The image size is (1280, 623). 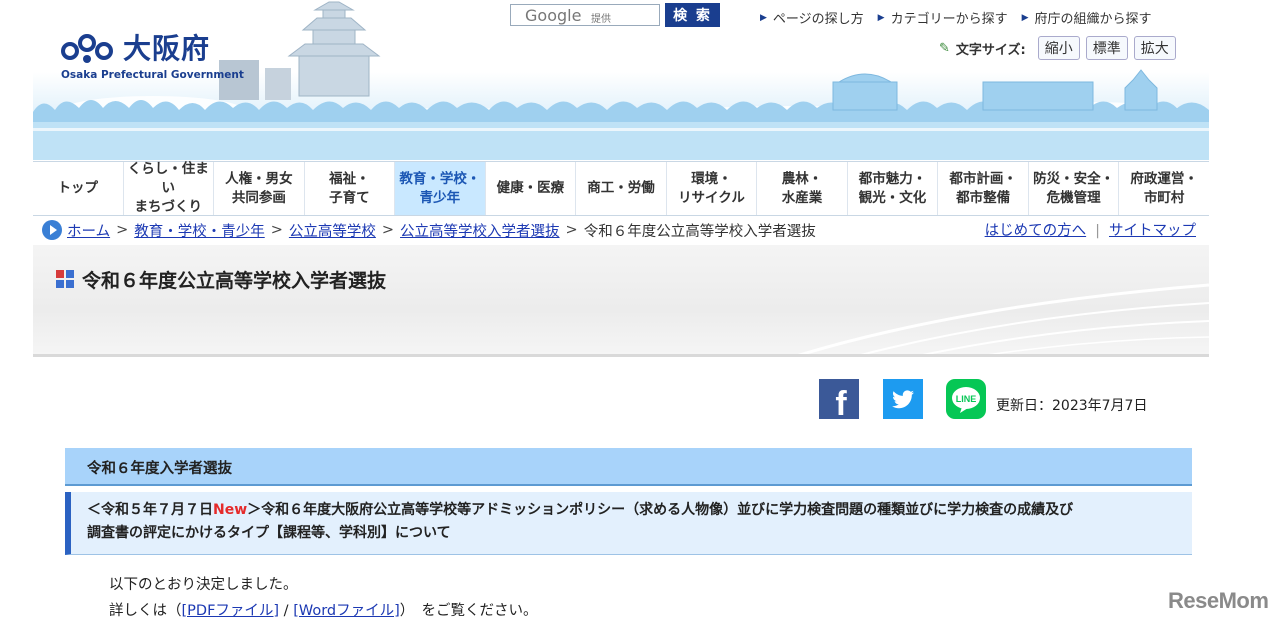 I want to click on sub-heading-prefix: ＜令和５年７月７日, so click(x=150, y=510).